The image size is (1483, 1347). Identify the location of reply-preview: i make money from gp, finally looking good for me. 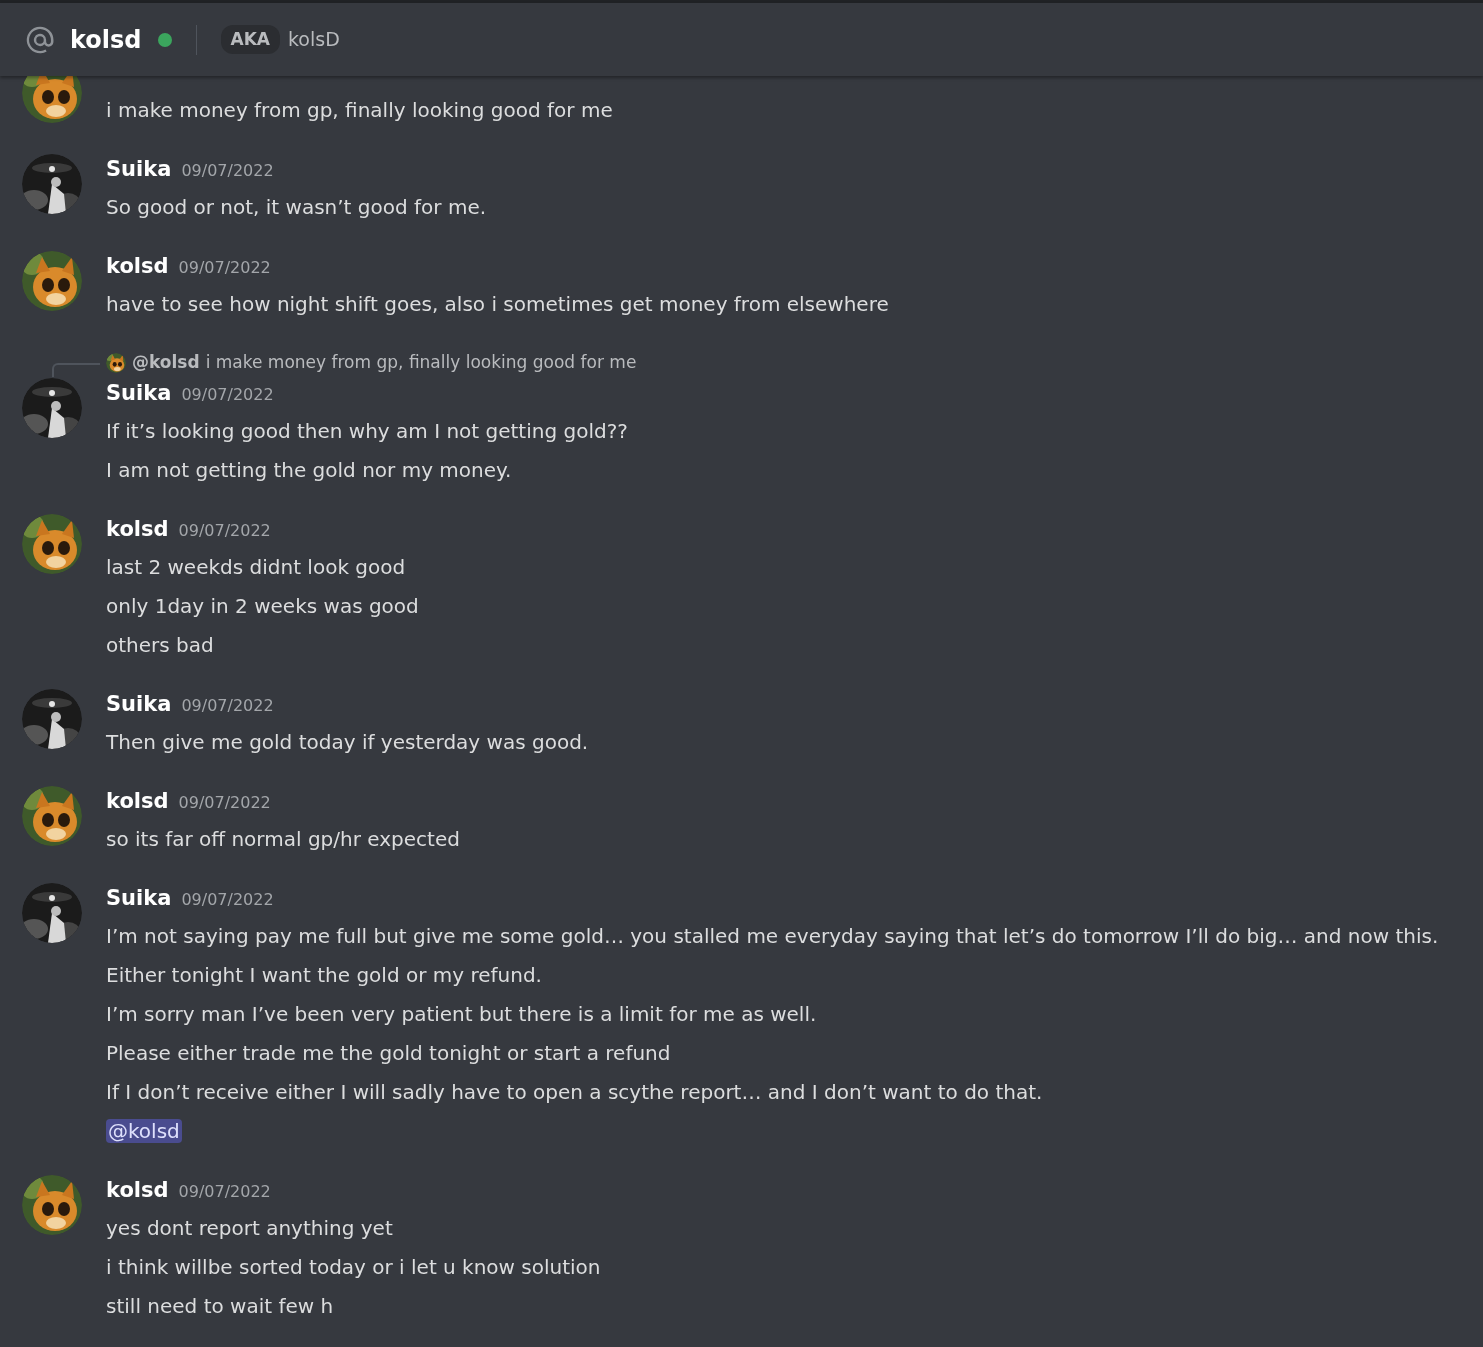
(421, 363).